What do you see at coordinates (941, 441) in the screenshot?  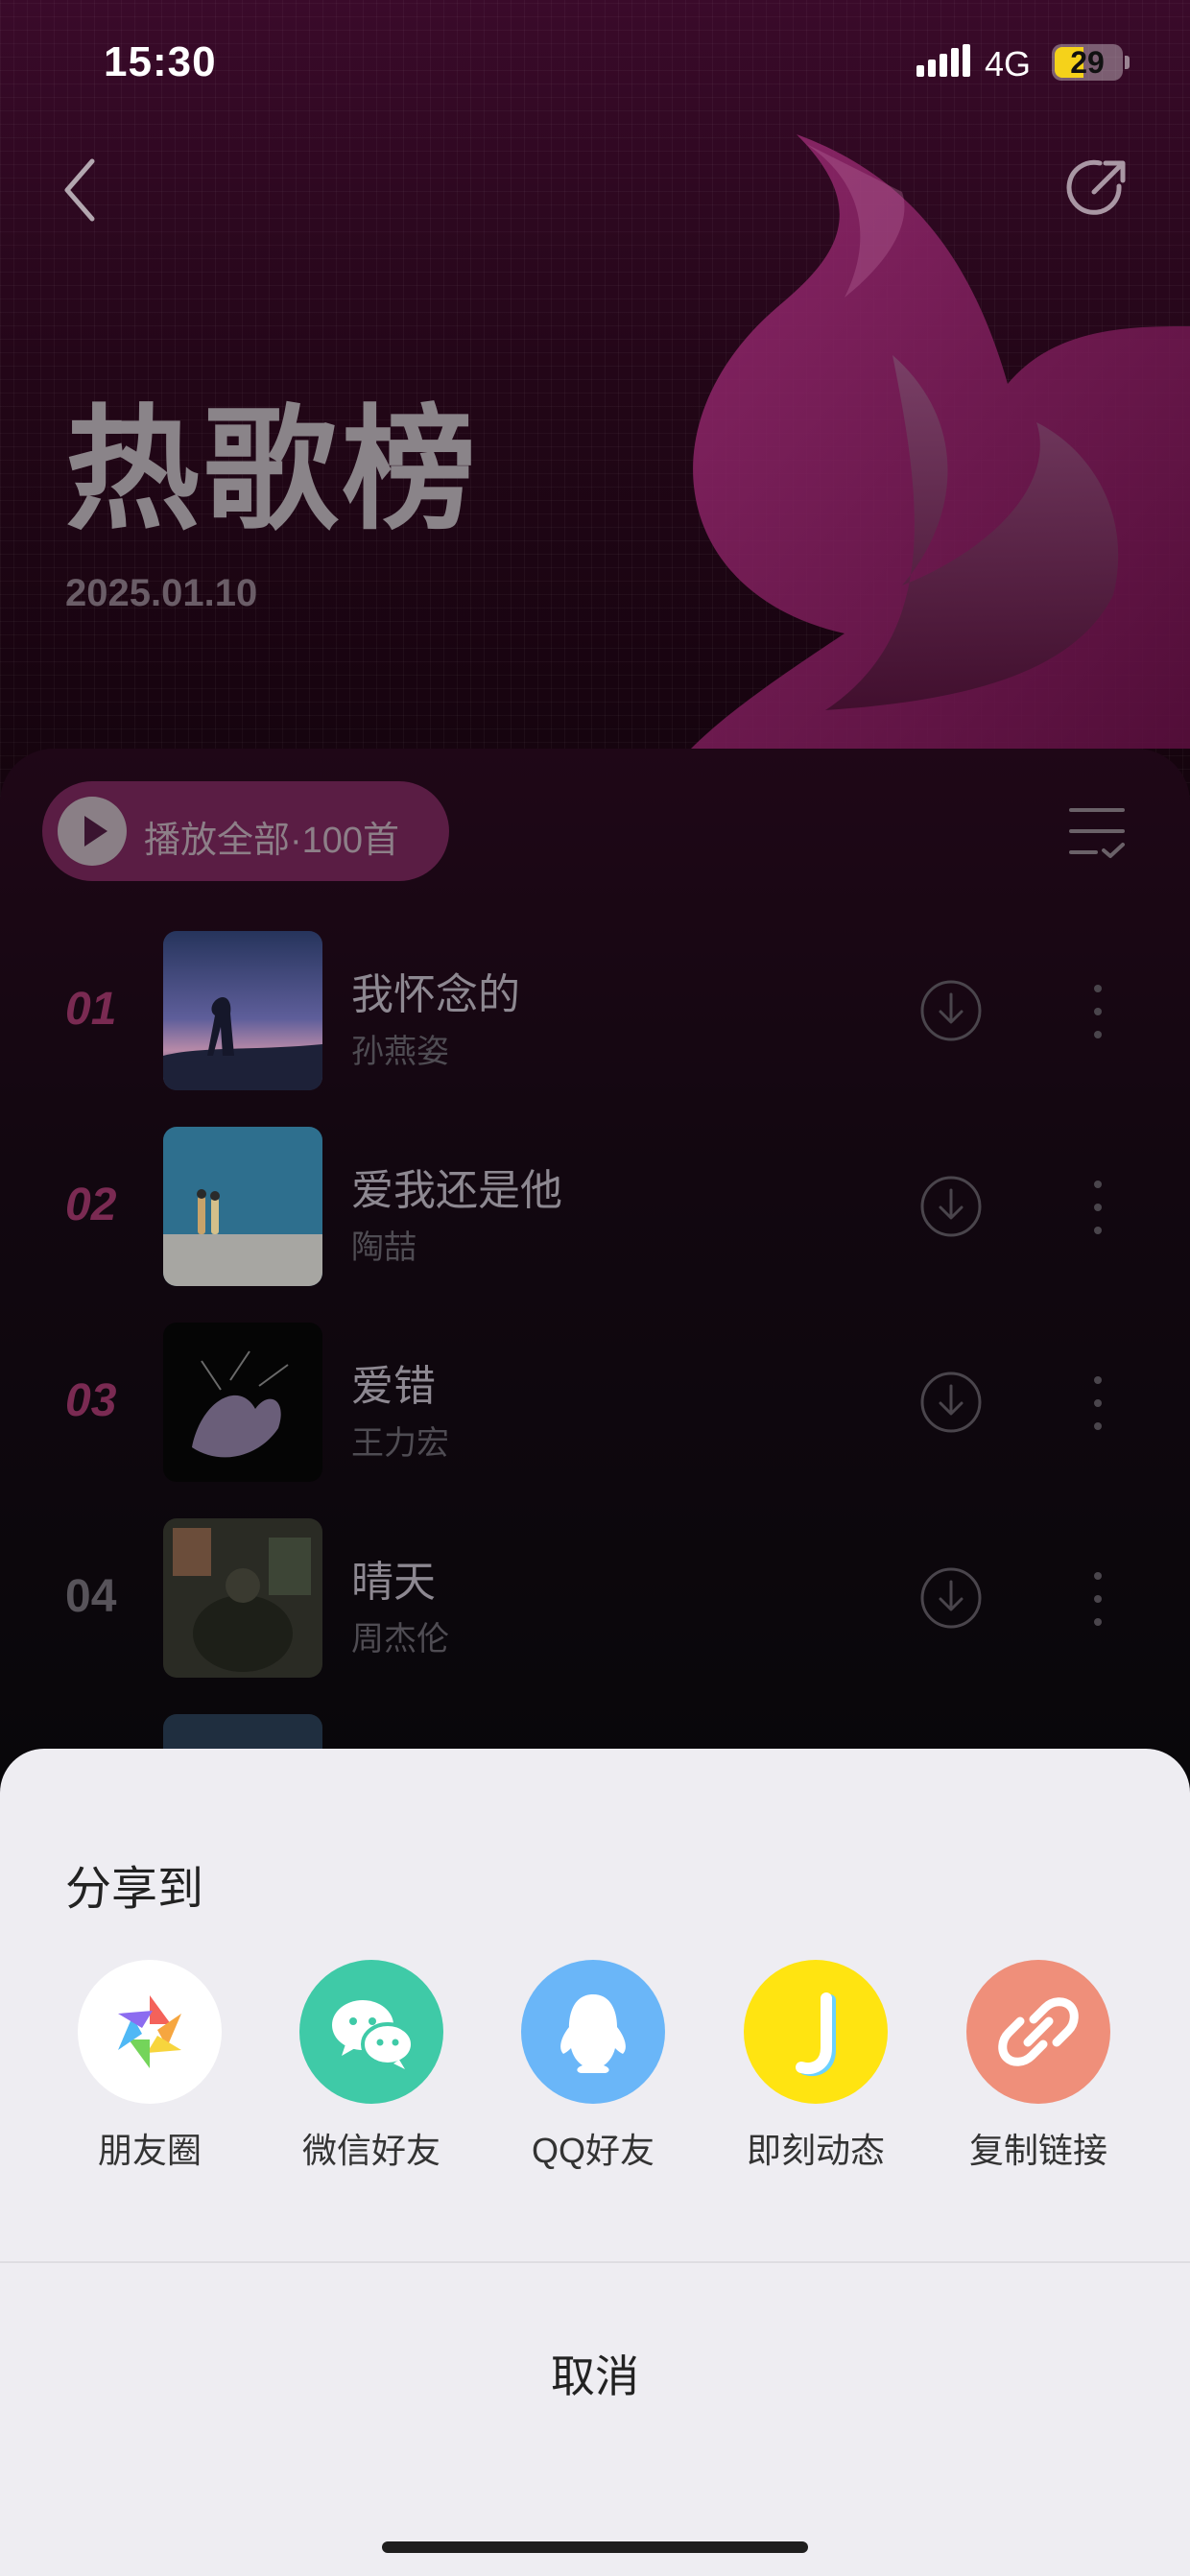 I see `flame-artwork-icon` at bounding box center [941, 441].